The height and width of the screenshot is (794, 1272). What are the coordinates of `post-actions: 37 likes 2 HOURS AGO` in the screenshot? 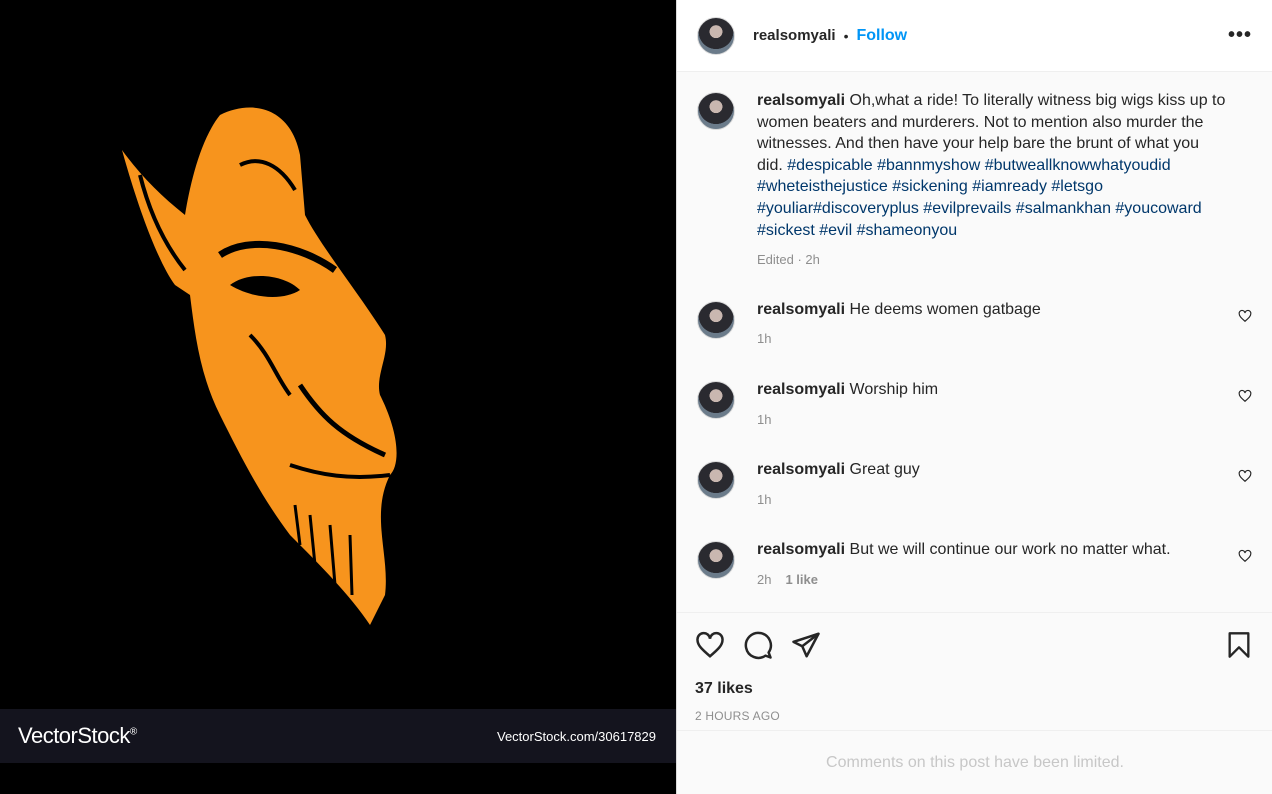 It's located at (974, 671).